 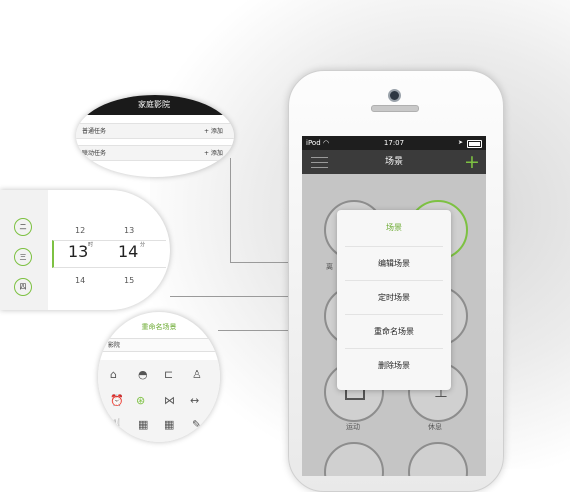 What do you see at coordinates (117, 424) in the screenshot?
I see `cutlery-icon: 🍴` at bounding box center [117, 424].